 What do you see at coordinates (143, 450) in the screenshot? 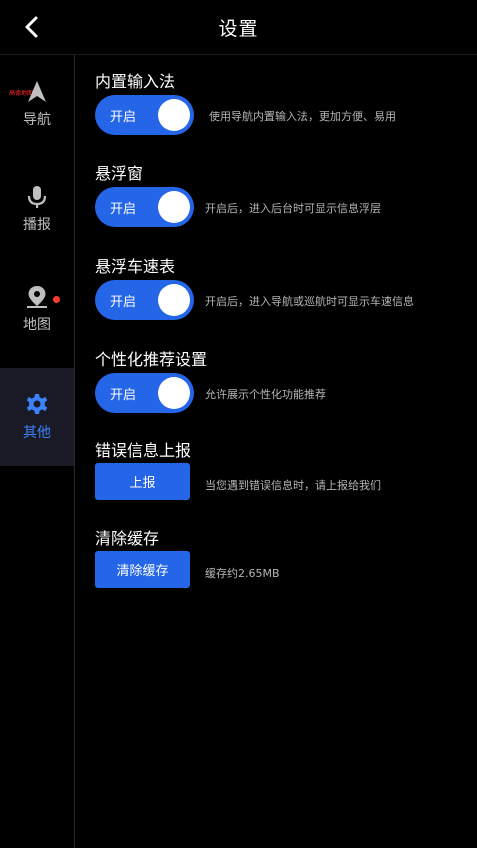
I see `setting-title: 错误信息上报` at bounding box center [143, 450].